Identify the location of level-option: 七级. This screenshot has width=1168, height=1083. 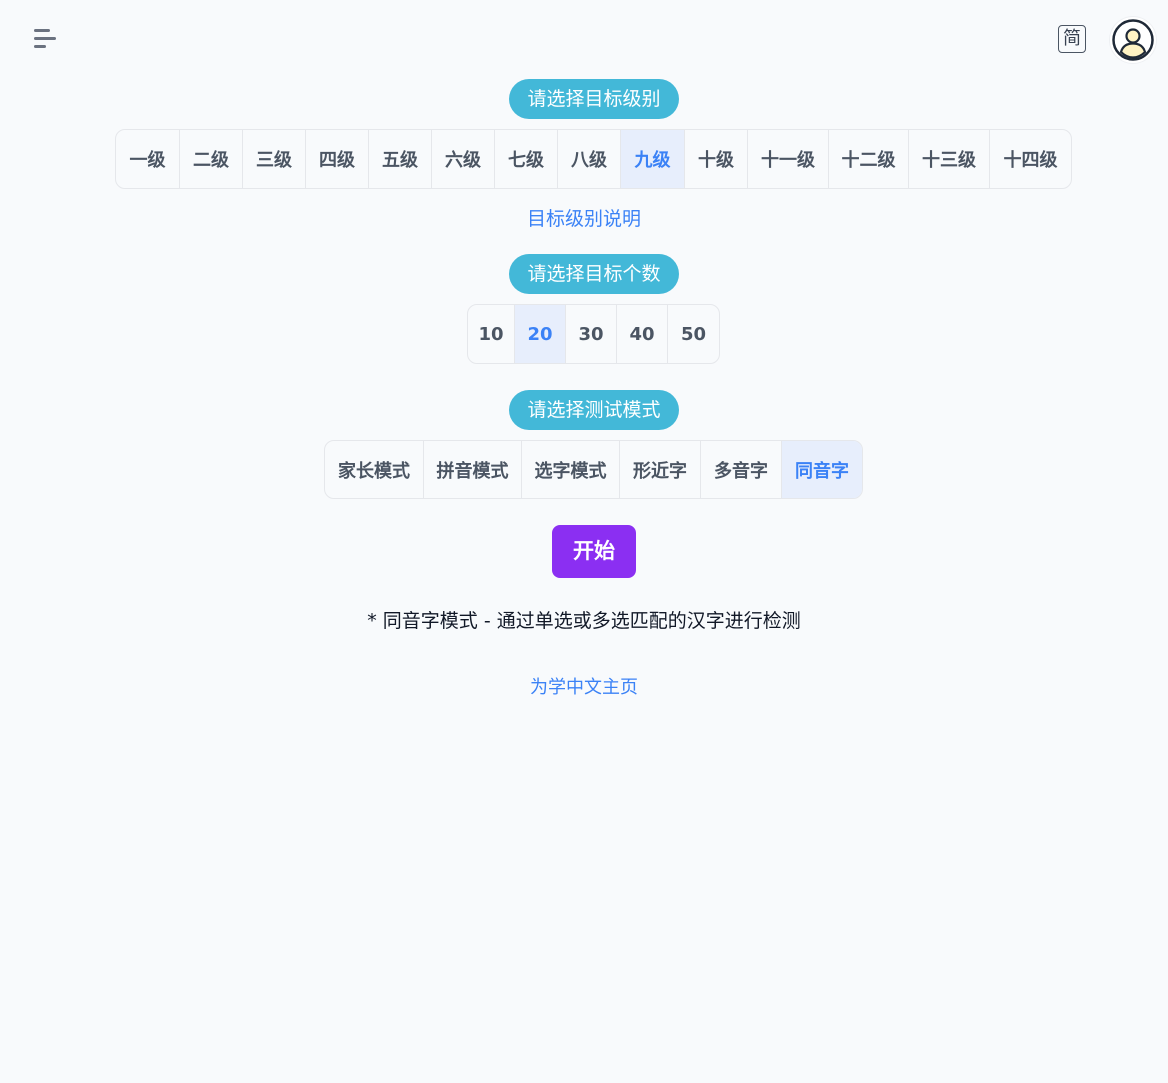
(526, 159).